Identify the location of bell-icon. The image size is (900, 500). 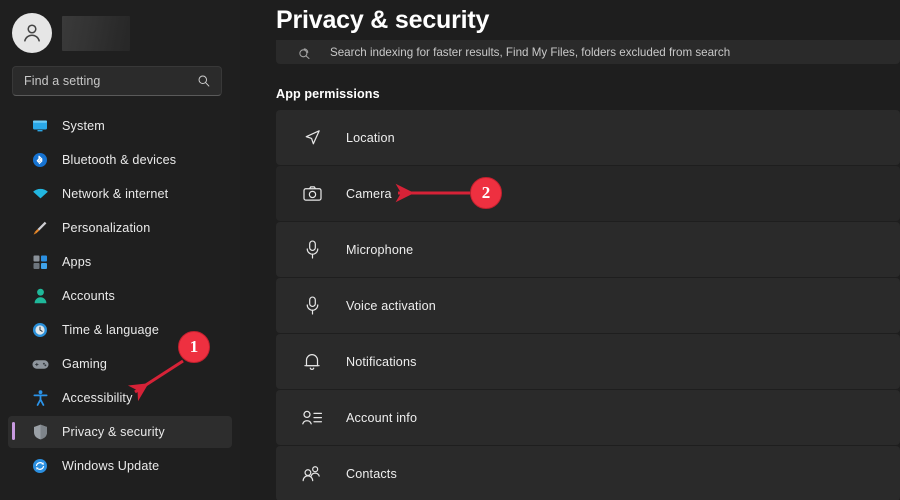
(312, 361).